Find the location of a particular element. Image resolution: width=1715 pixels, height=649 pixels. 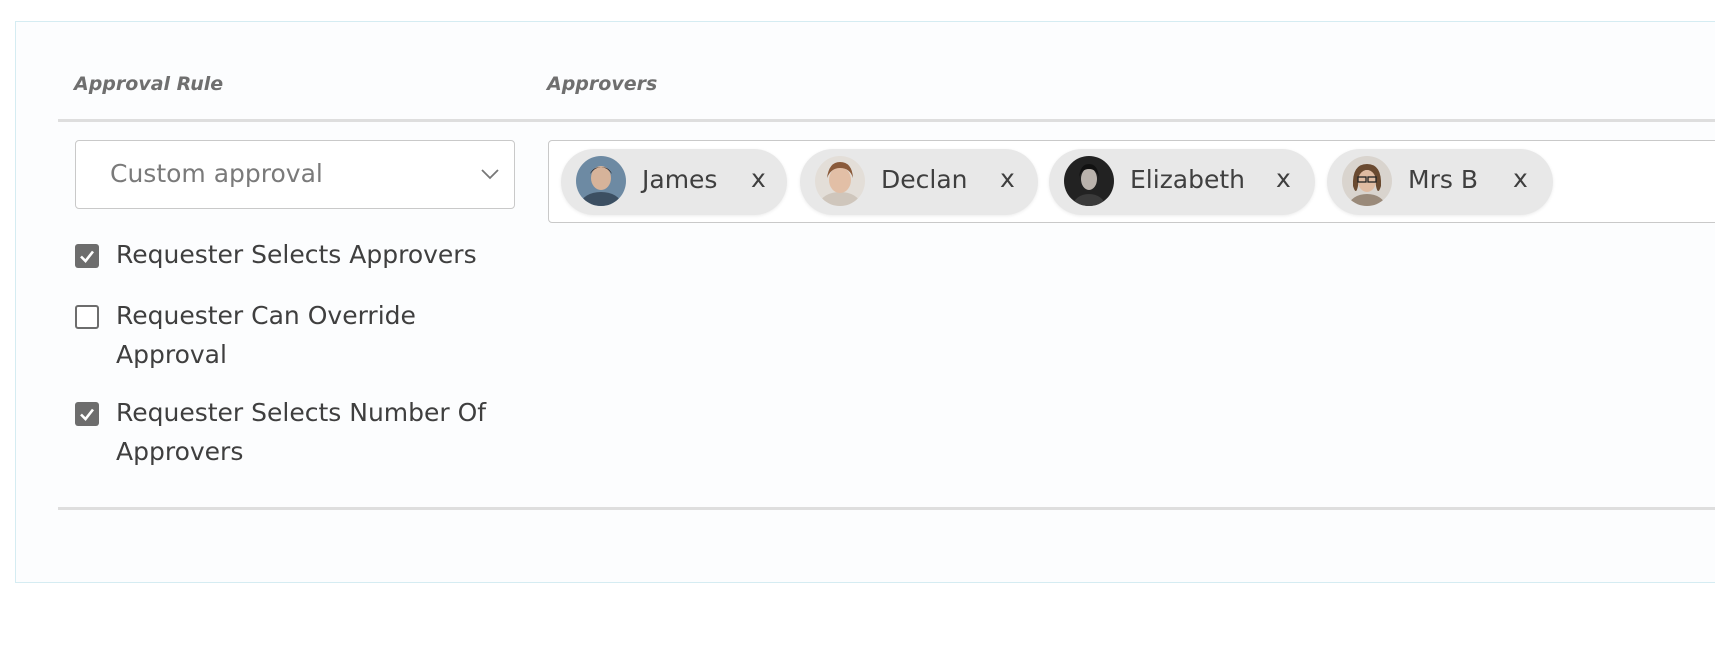

footer-divider is located at coordinates (886, 508).